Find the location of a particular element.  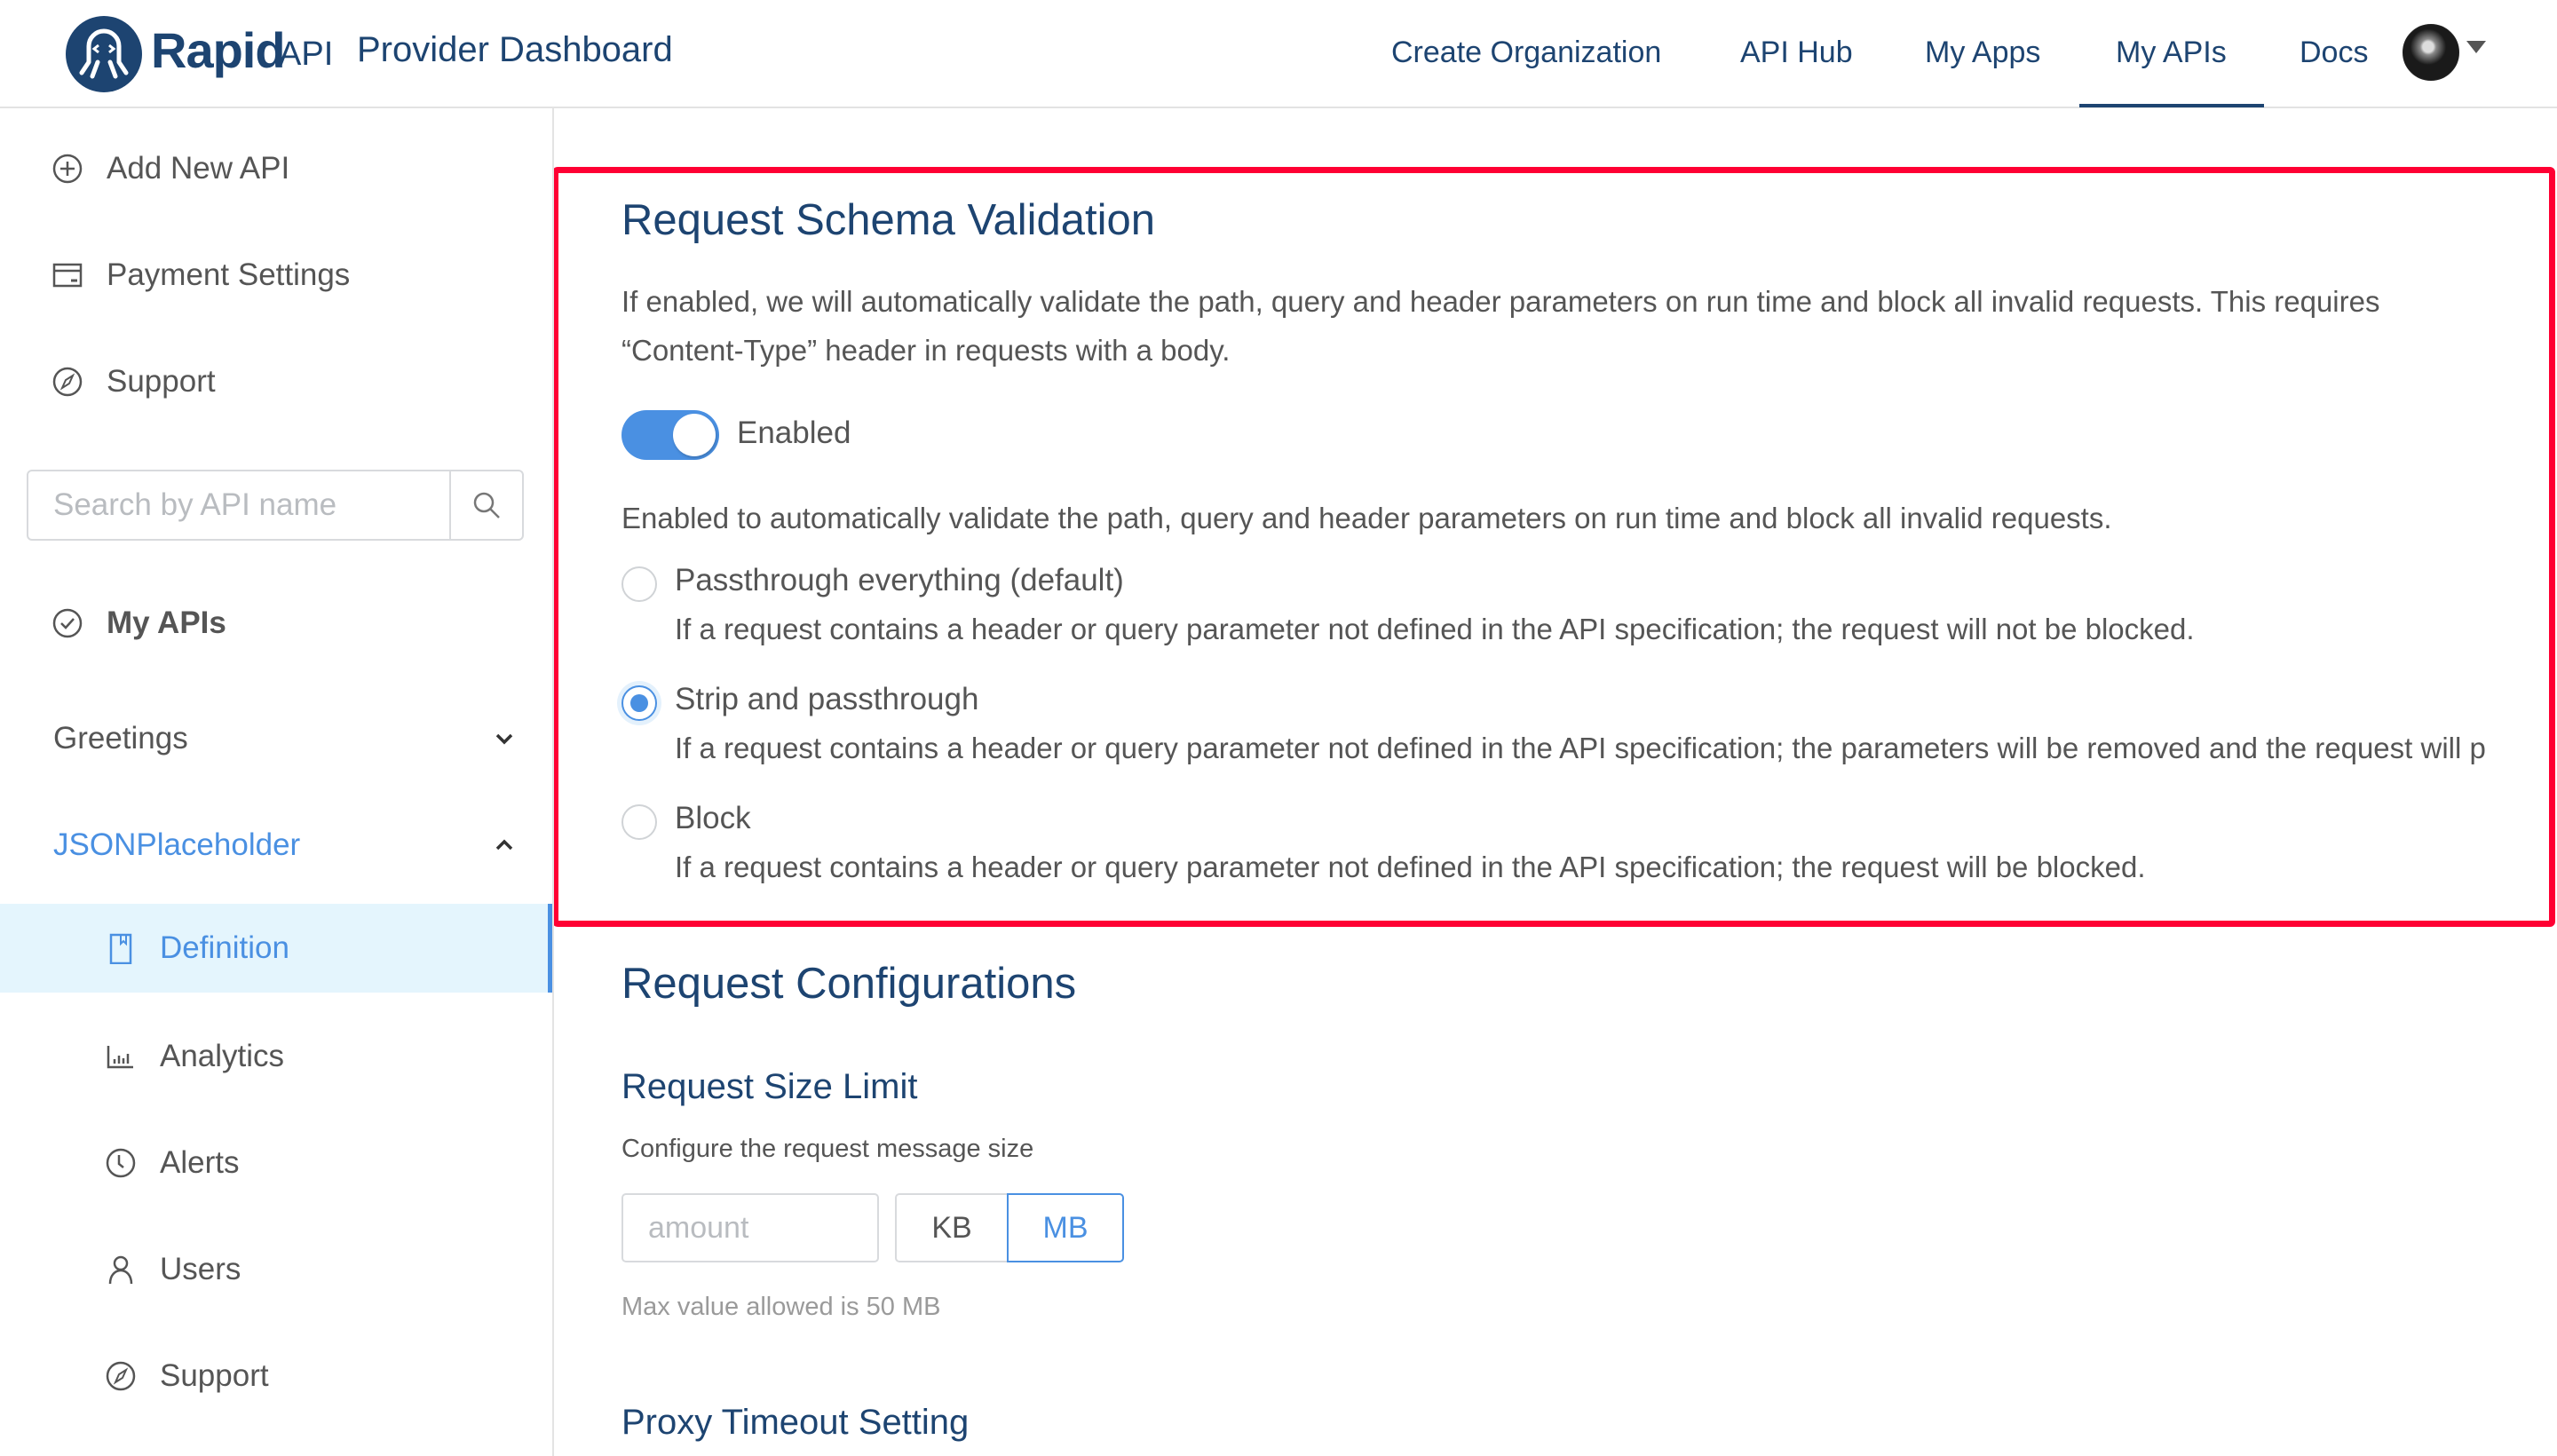

request-config-title: Request Configurations is located at coordinates (849, 984).